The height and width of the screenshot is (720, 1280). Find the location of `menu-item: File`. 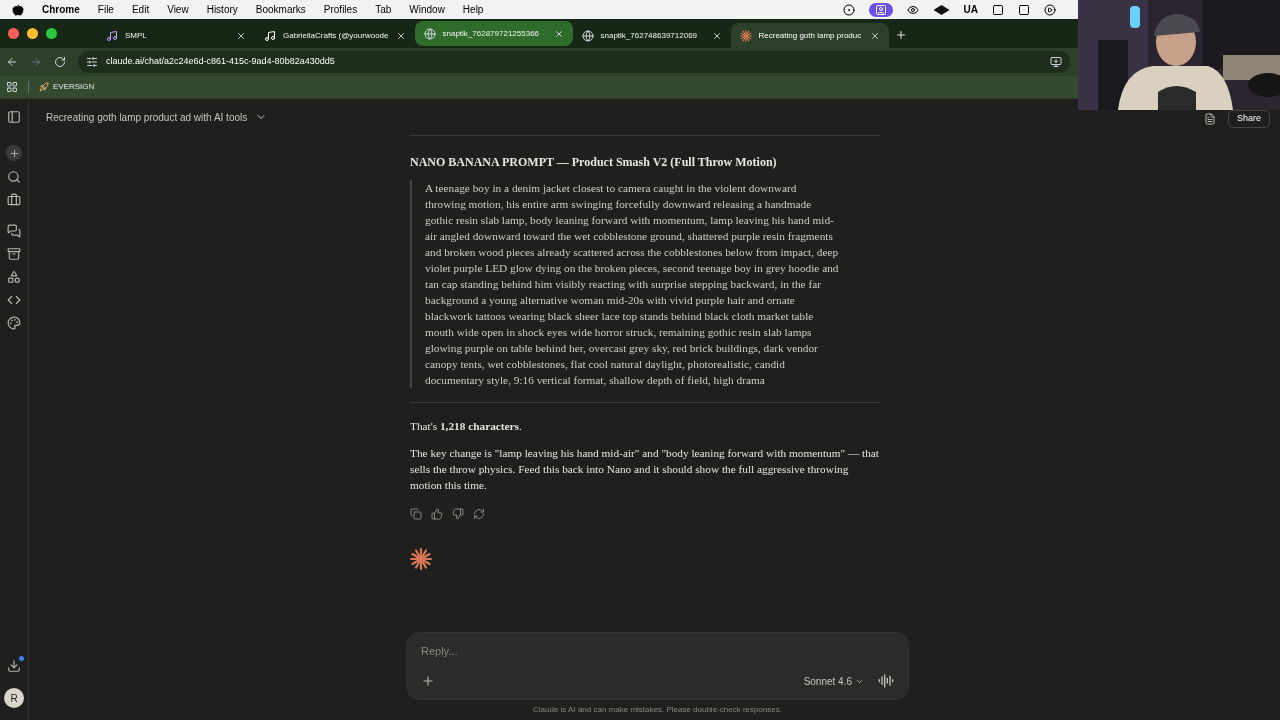

menu-item: File is located at coordinates (105, 9).